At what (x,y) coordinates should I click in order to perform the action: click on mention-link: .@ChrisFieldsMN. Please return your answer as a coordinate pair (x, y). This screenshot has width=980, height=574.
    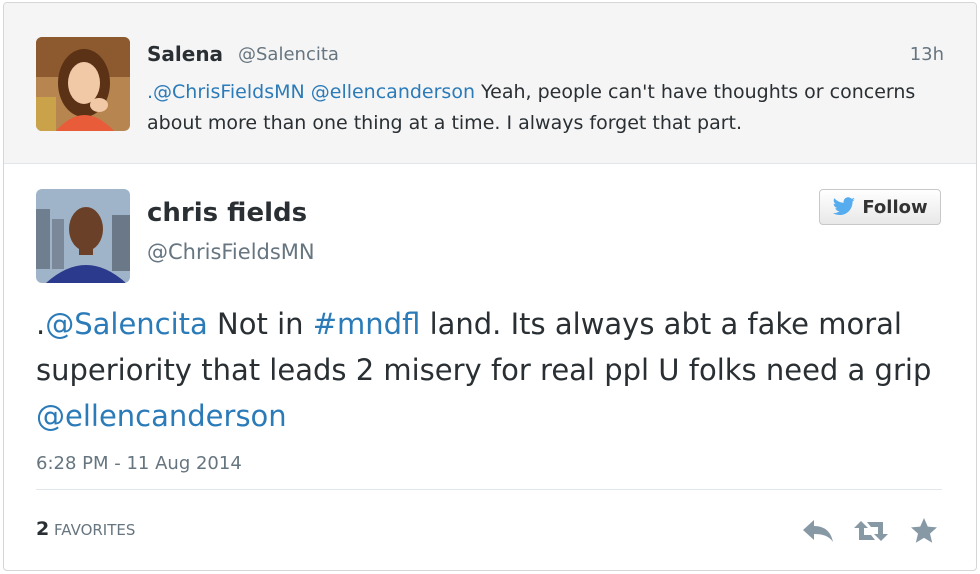
    Looking at the image, I should click on (226, 92).